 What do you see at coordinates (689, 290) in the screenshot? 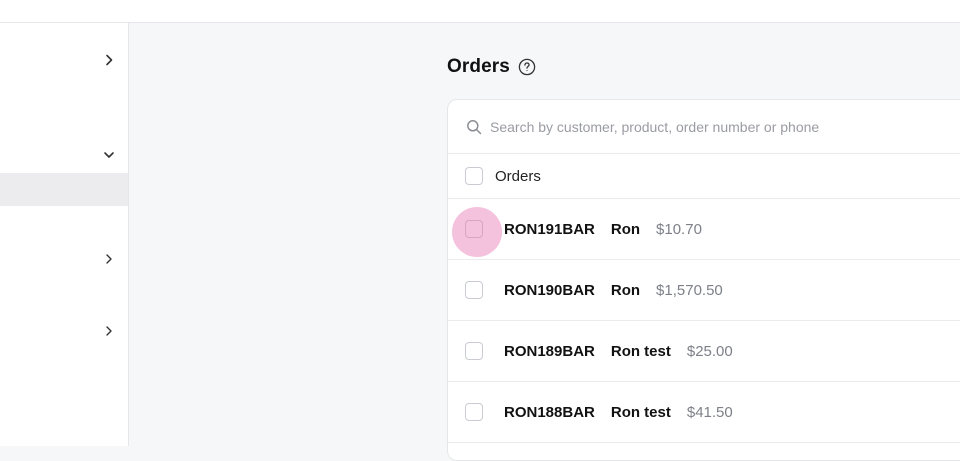
I see `order-amount: $1,570.50` at bounding box center [689, 290].